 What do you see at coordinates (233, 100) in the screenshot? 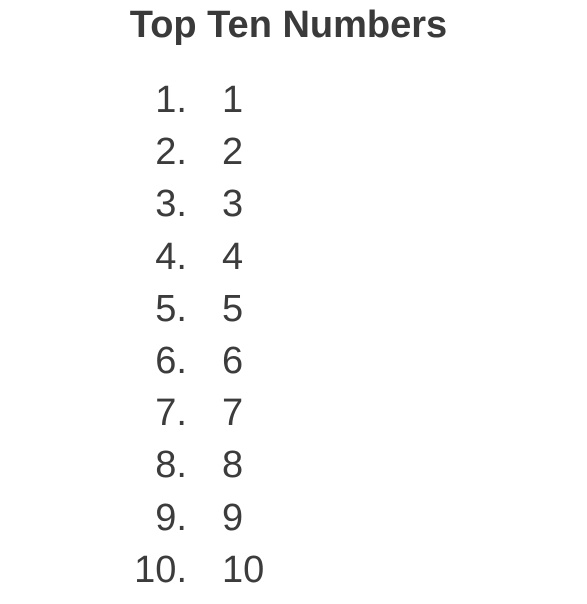
I see `list-item-value: 1` at bounding box center [233, 100].